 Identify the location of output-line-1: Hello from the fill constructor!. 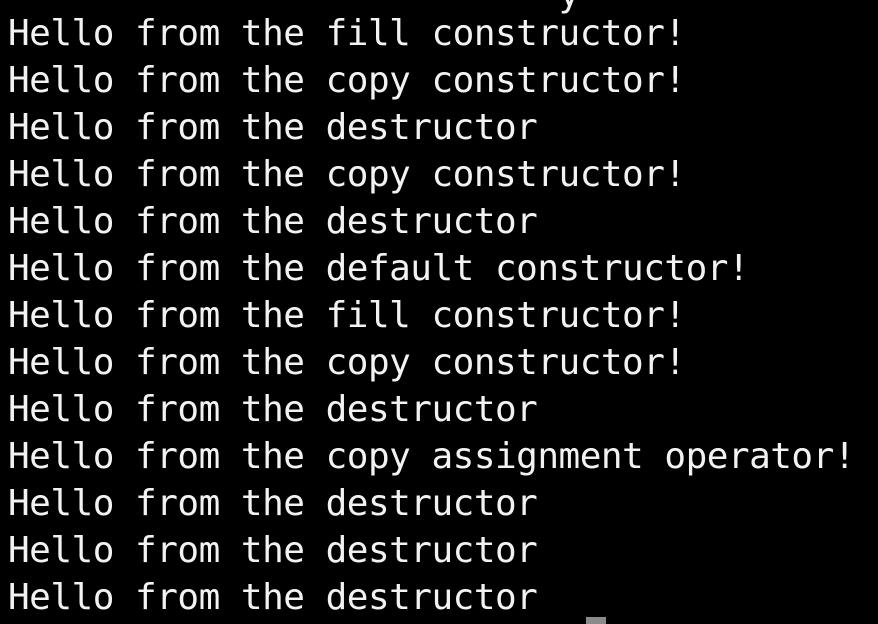
(347, 33).